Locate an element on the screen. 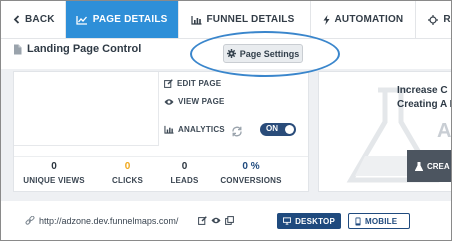  monitor-icon is located at coordinates (287, 221).